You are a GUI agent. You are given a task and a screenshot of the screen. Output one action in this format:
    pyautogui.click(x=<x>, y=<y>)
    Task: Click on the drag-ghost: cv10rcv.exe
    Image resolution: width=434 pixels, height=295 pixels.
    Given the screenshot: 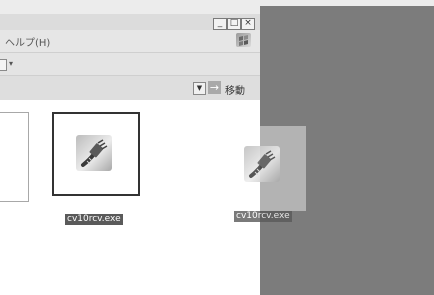 What is the action you would take?
    pyautogui.click(x=267, y=174)
    